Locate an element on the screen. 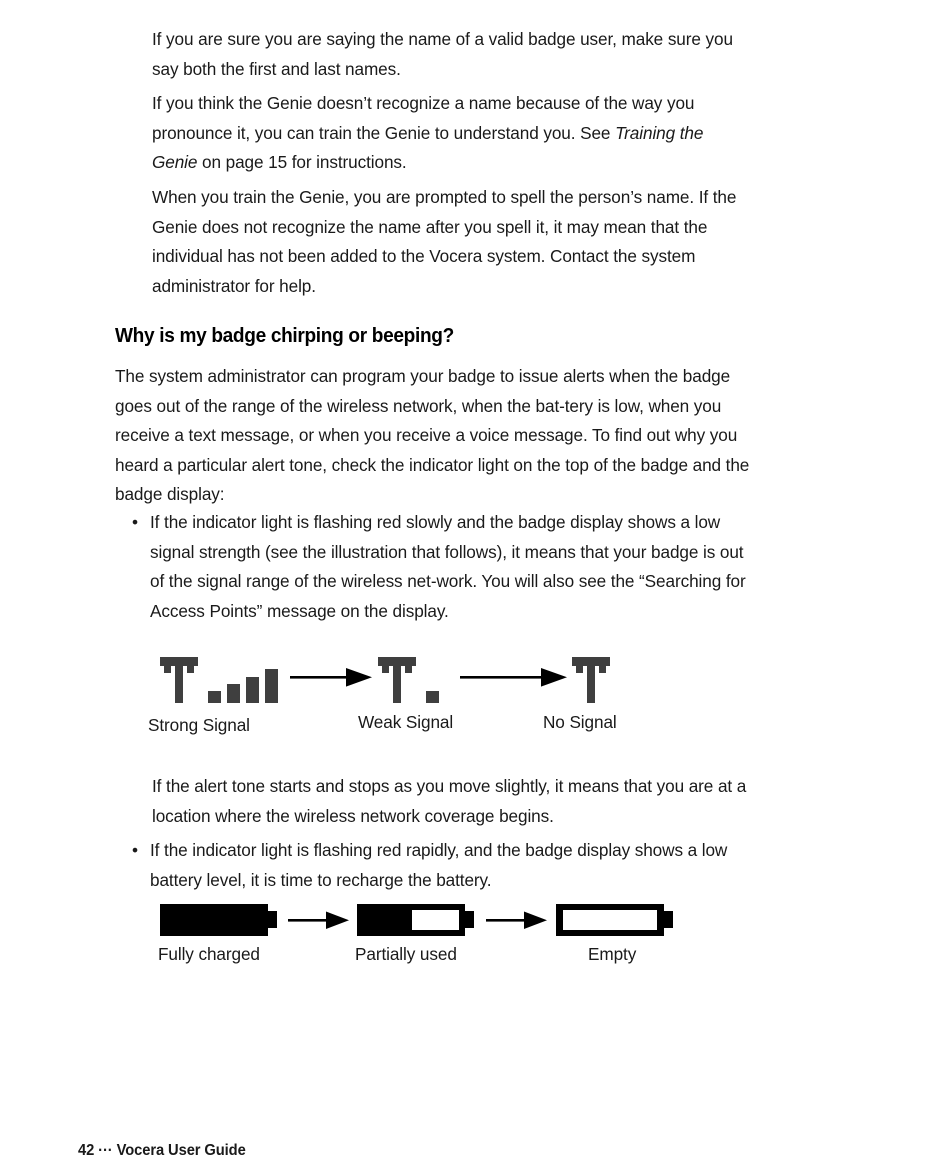 This screenshot has height=1160, width=932. caption-fully-charged: Fully charged is located at coordinates (209, 954).